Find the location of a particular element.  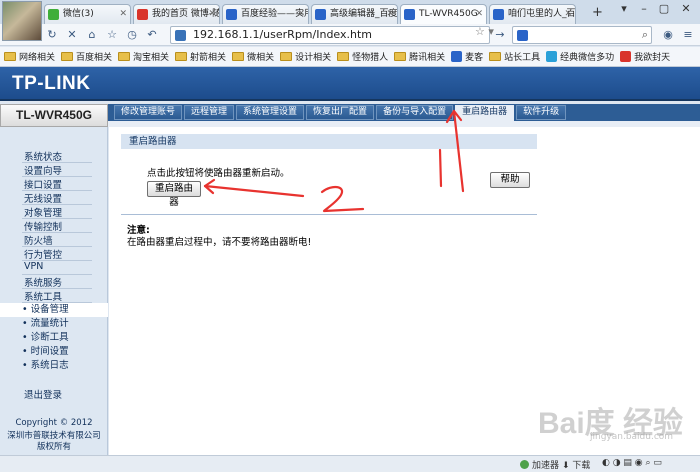

url-go-icon: → is located at coordinates (500, 35).